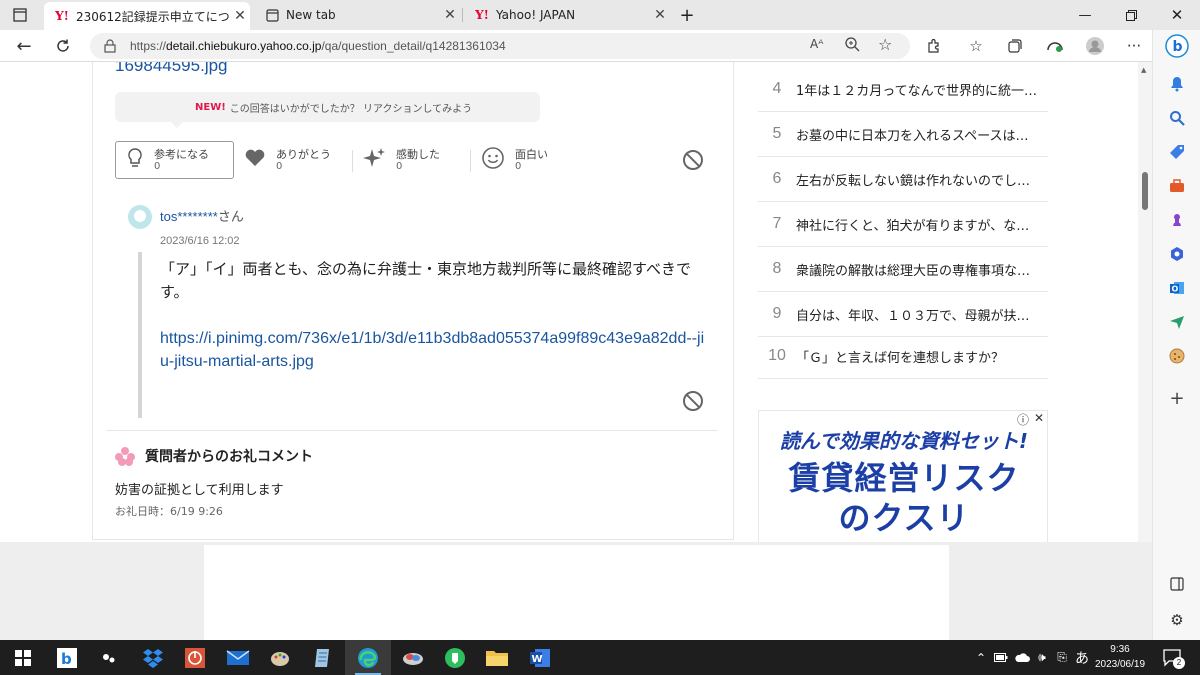  What do you see at coordinates (24, 46) in the screenshot?
I see `back-icon: ←` at bounding box center [24, 46].